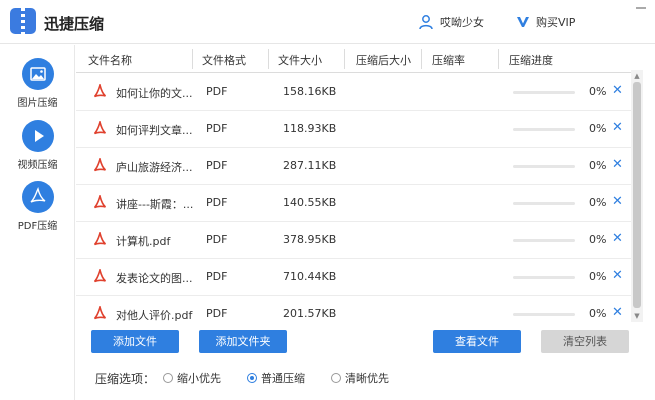  Describe the element at coordinates (310, 91) in the screenshot. I see `file-size: 158.16KB` at that location.